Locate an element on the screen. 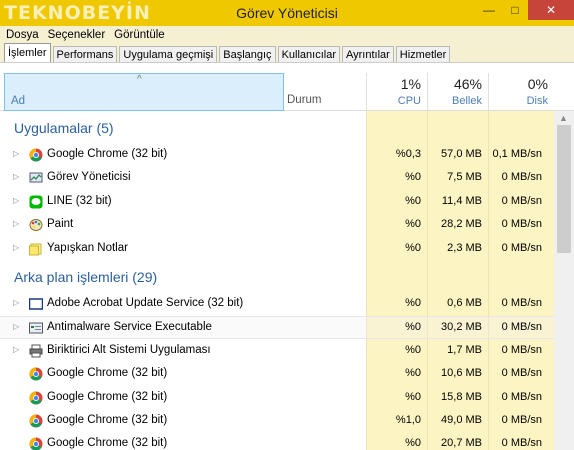 This screenshot has height=450, width=574. process-name: Görev Yöneticisi is located at coordinates (89, 177).